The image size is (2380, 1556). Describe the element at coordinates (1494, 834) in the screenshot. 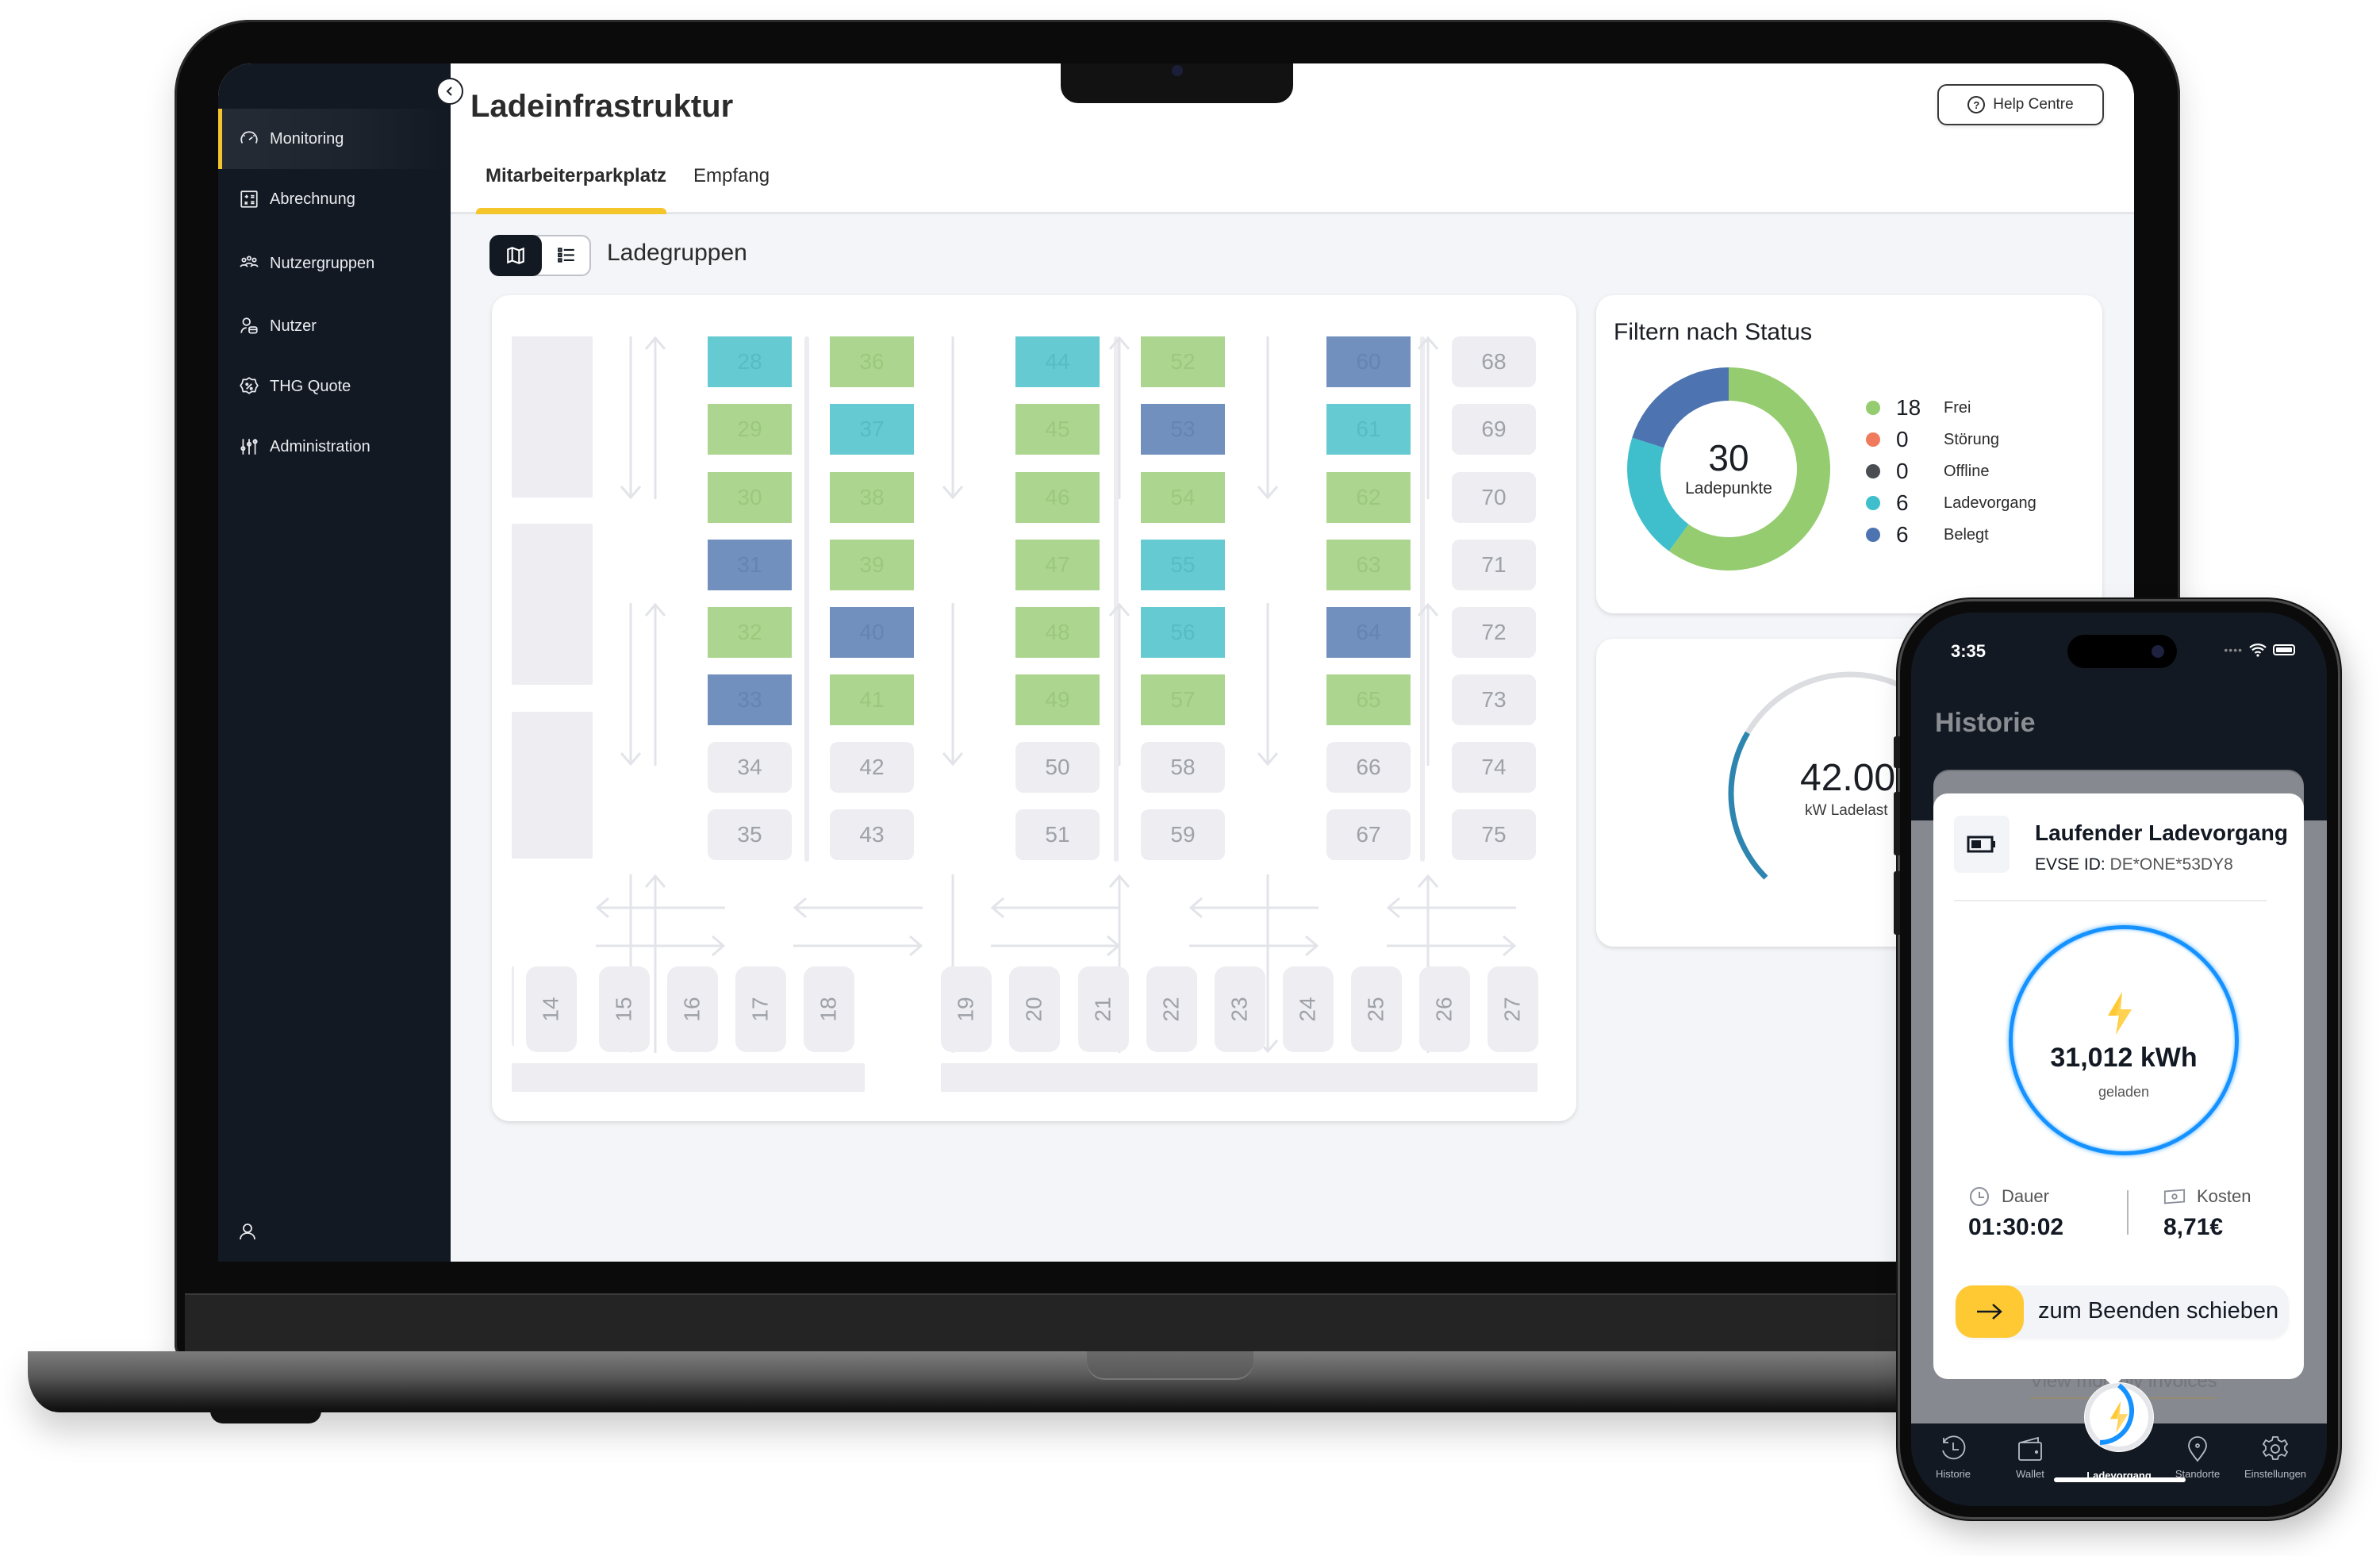

I see `parking-spot: 75` at that location.